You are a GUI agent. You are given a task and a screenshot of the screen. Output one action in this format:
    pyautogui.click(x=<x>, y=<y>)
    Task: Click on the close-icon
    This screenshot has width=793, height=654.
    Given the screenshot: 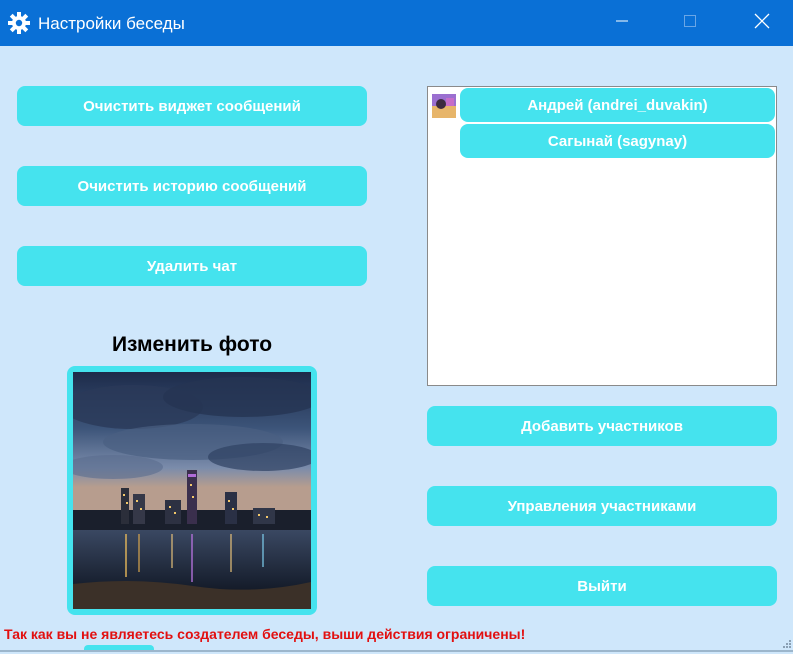 What is the action you would take?
    pyautogui.click(x=762, y=23)
    